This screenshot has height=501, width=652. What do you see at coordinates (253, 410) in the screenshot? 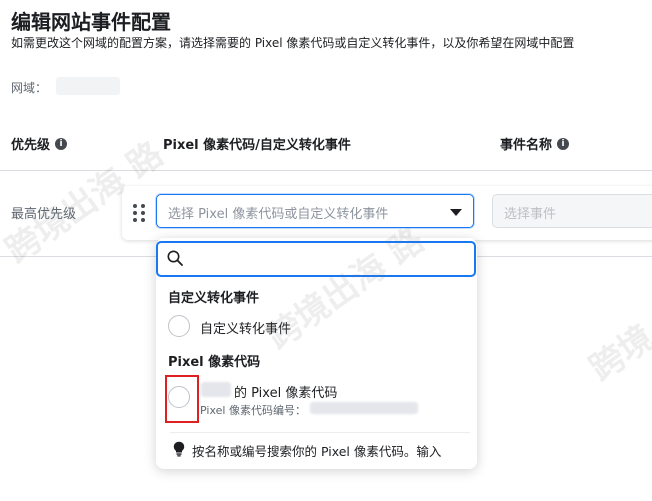
I see `option-pixel-id-label: Pixel 像素代码编号：` at bounding box center [253, 410].